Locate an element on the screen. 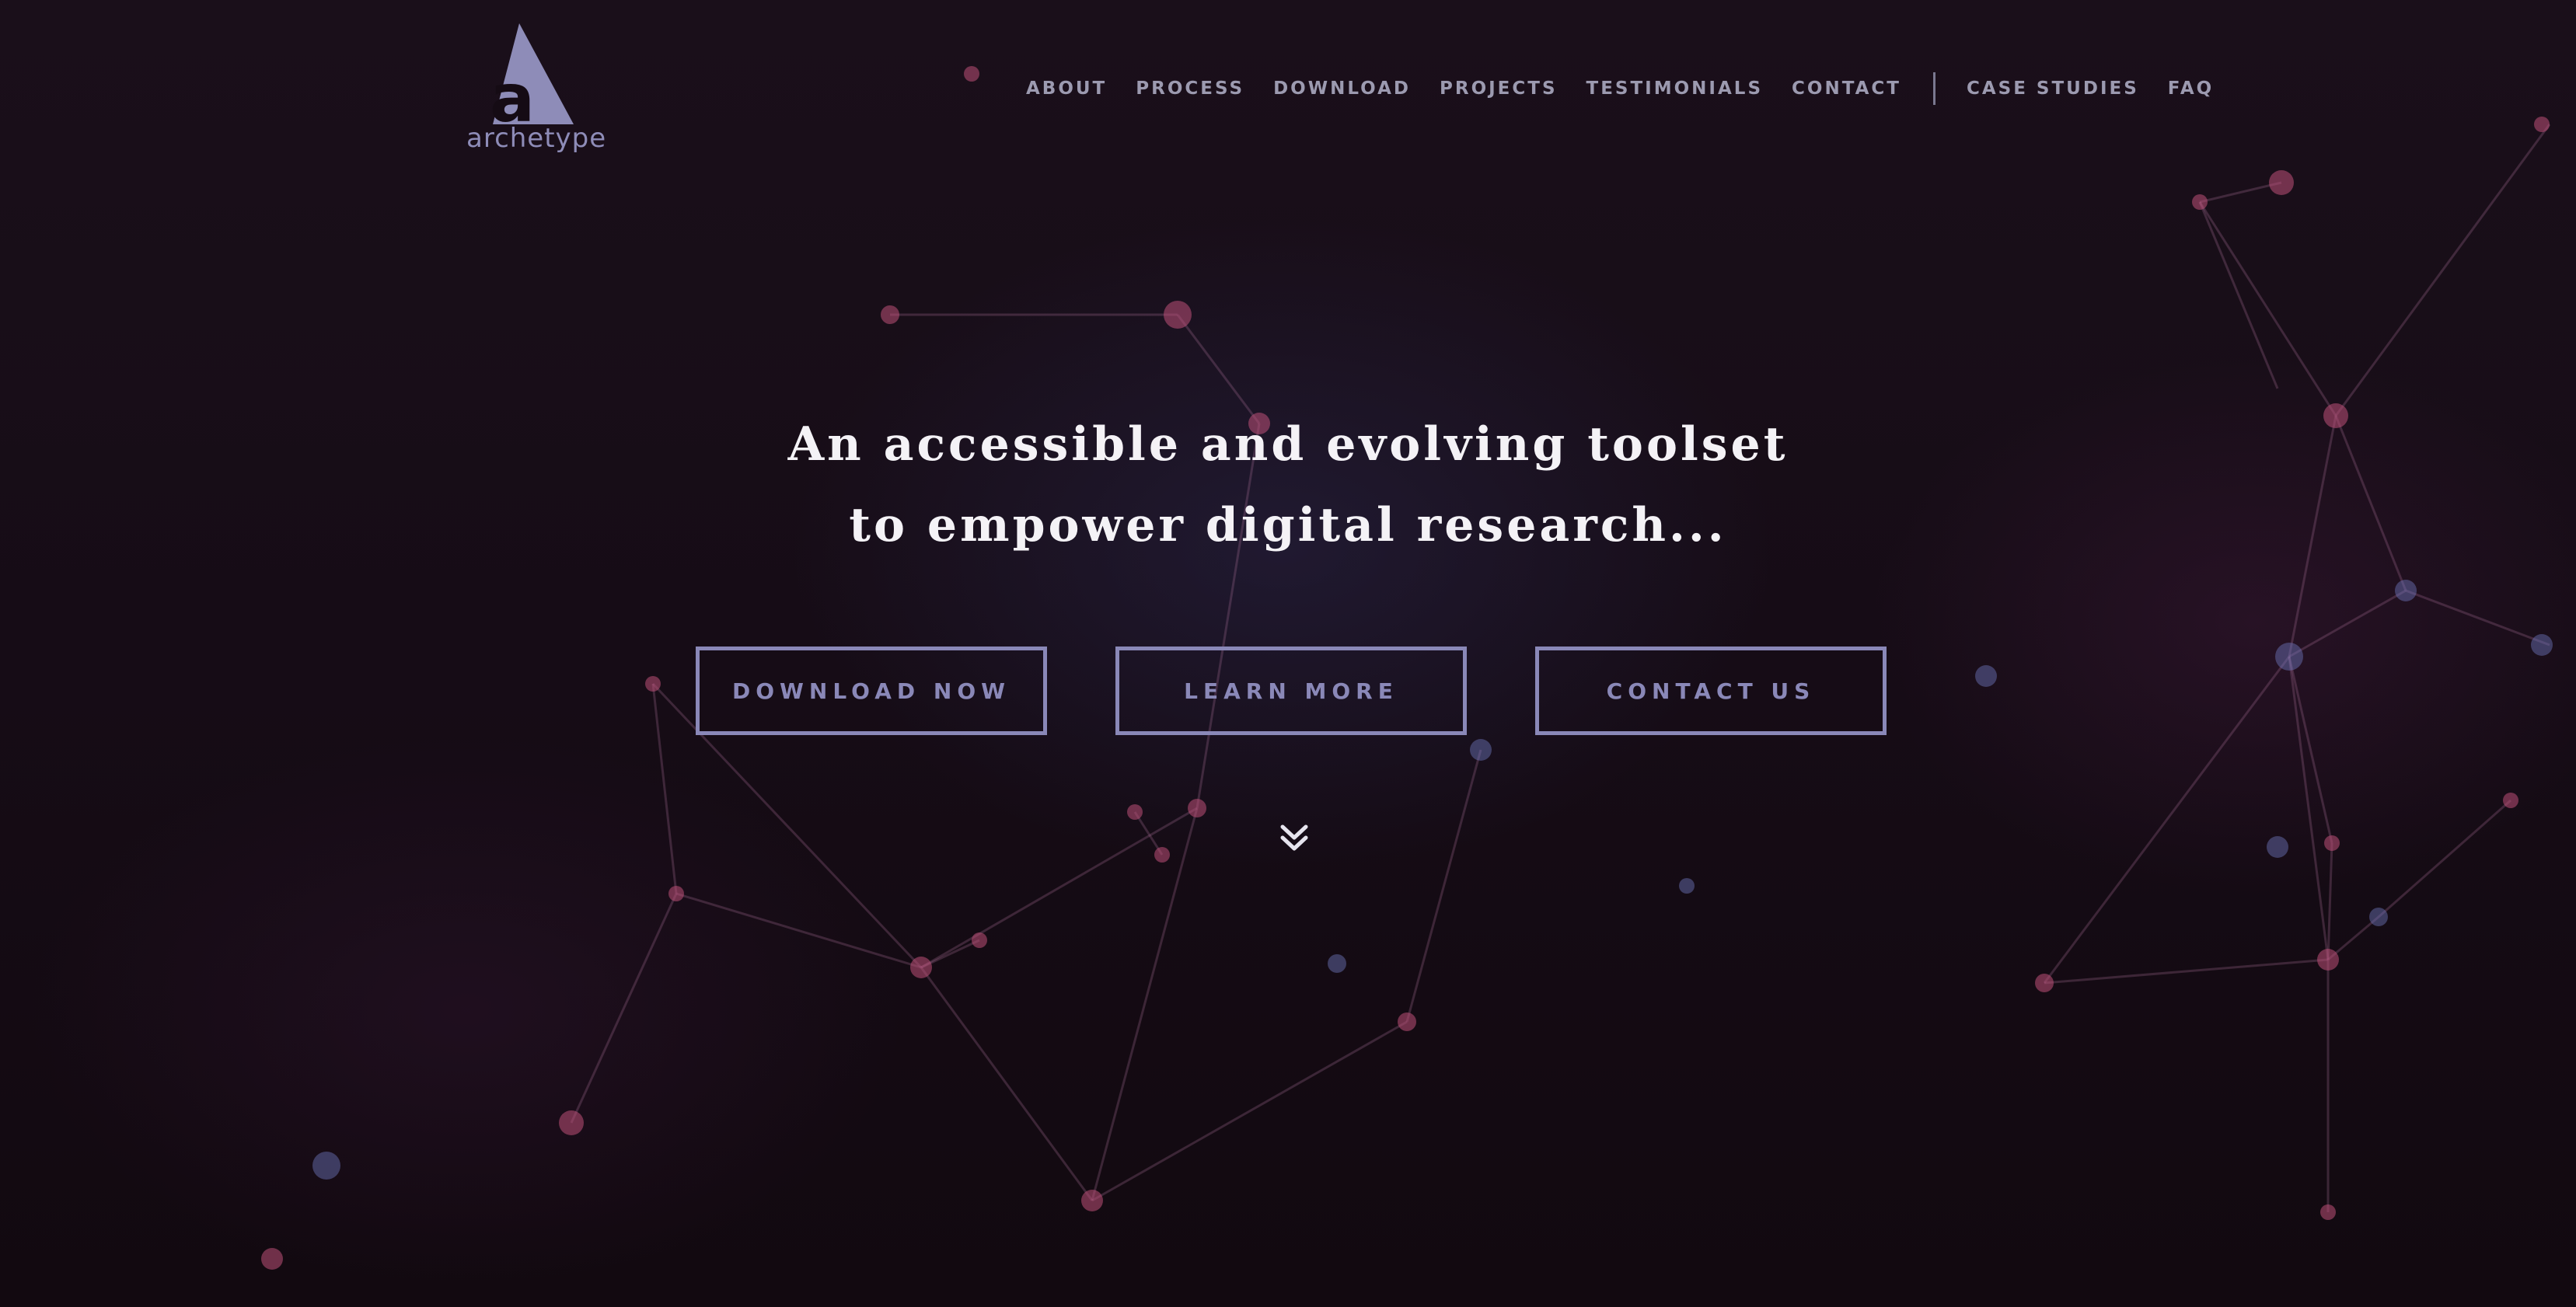  contact-us-button: CONTACT US is located at coordinates (1711, 691).